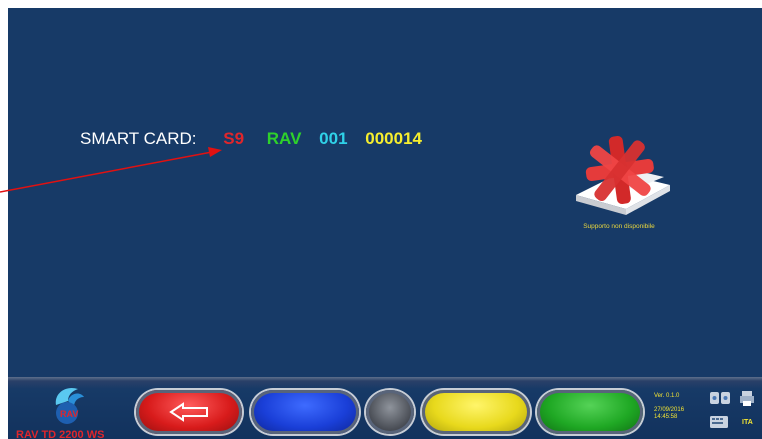 This screenshot has width=762, height=439. I want to click on rav-logo-icon: RAV, so click(69, 405).